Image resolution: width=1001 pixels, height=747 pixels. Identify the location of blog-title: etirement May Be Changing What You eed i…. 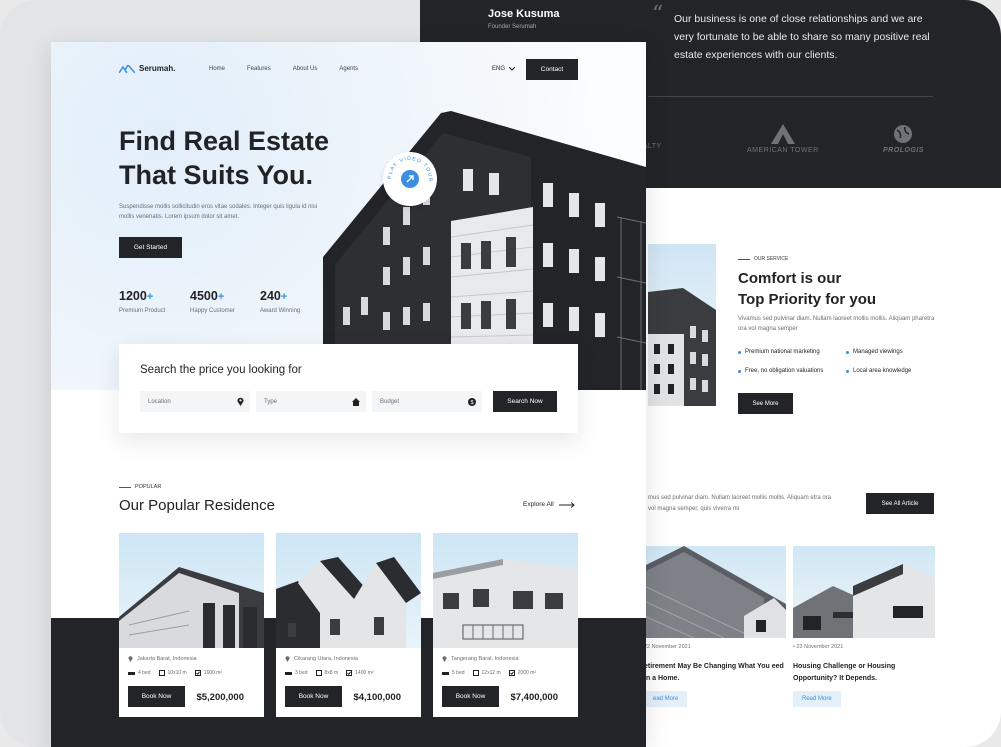
(715, 673).